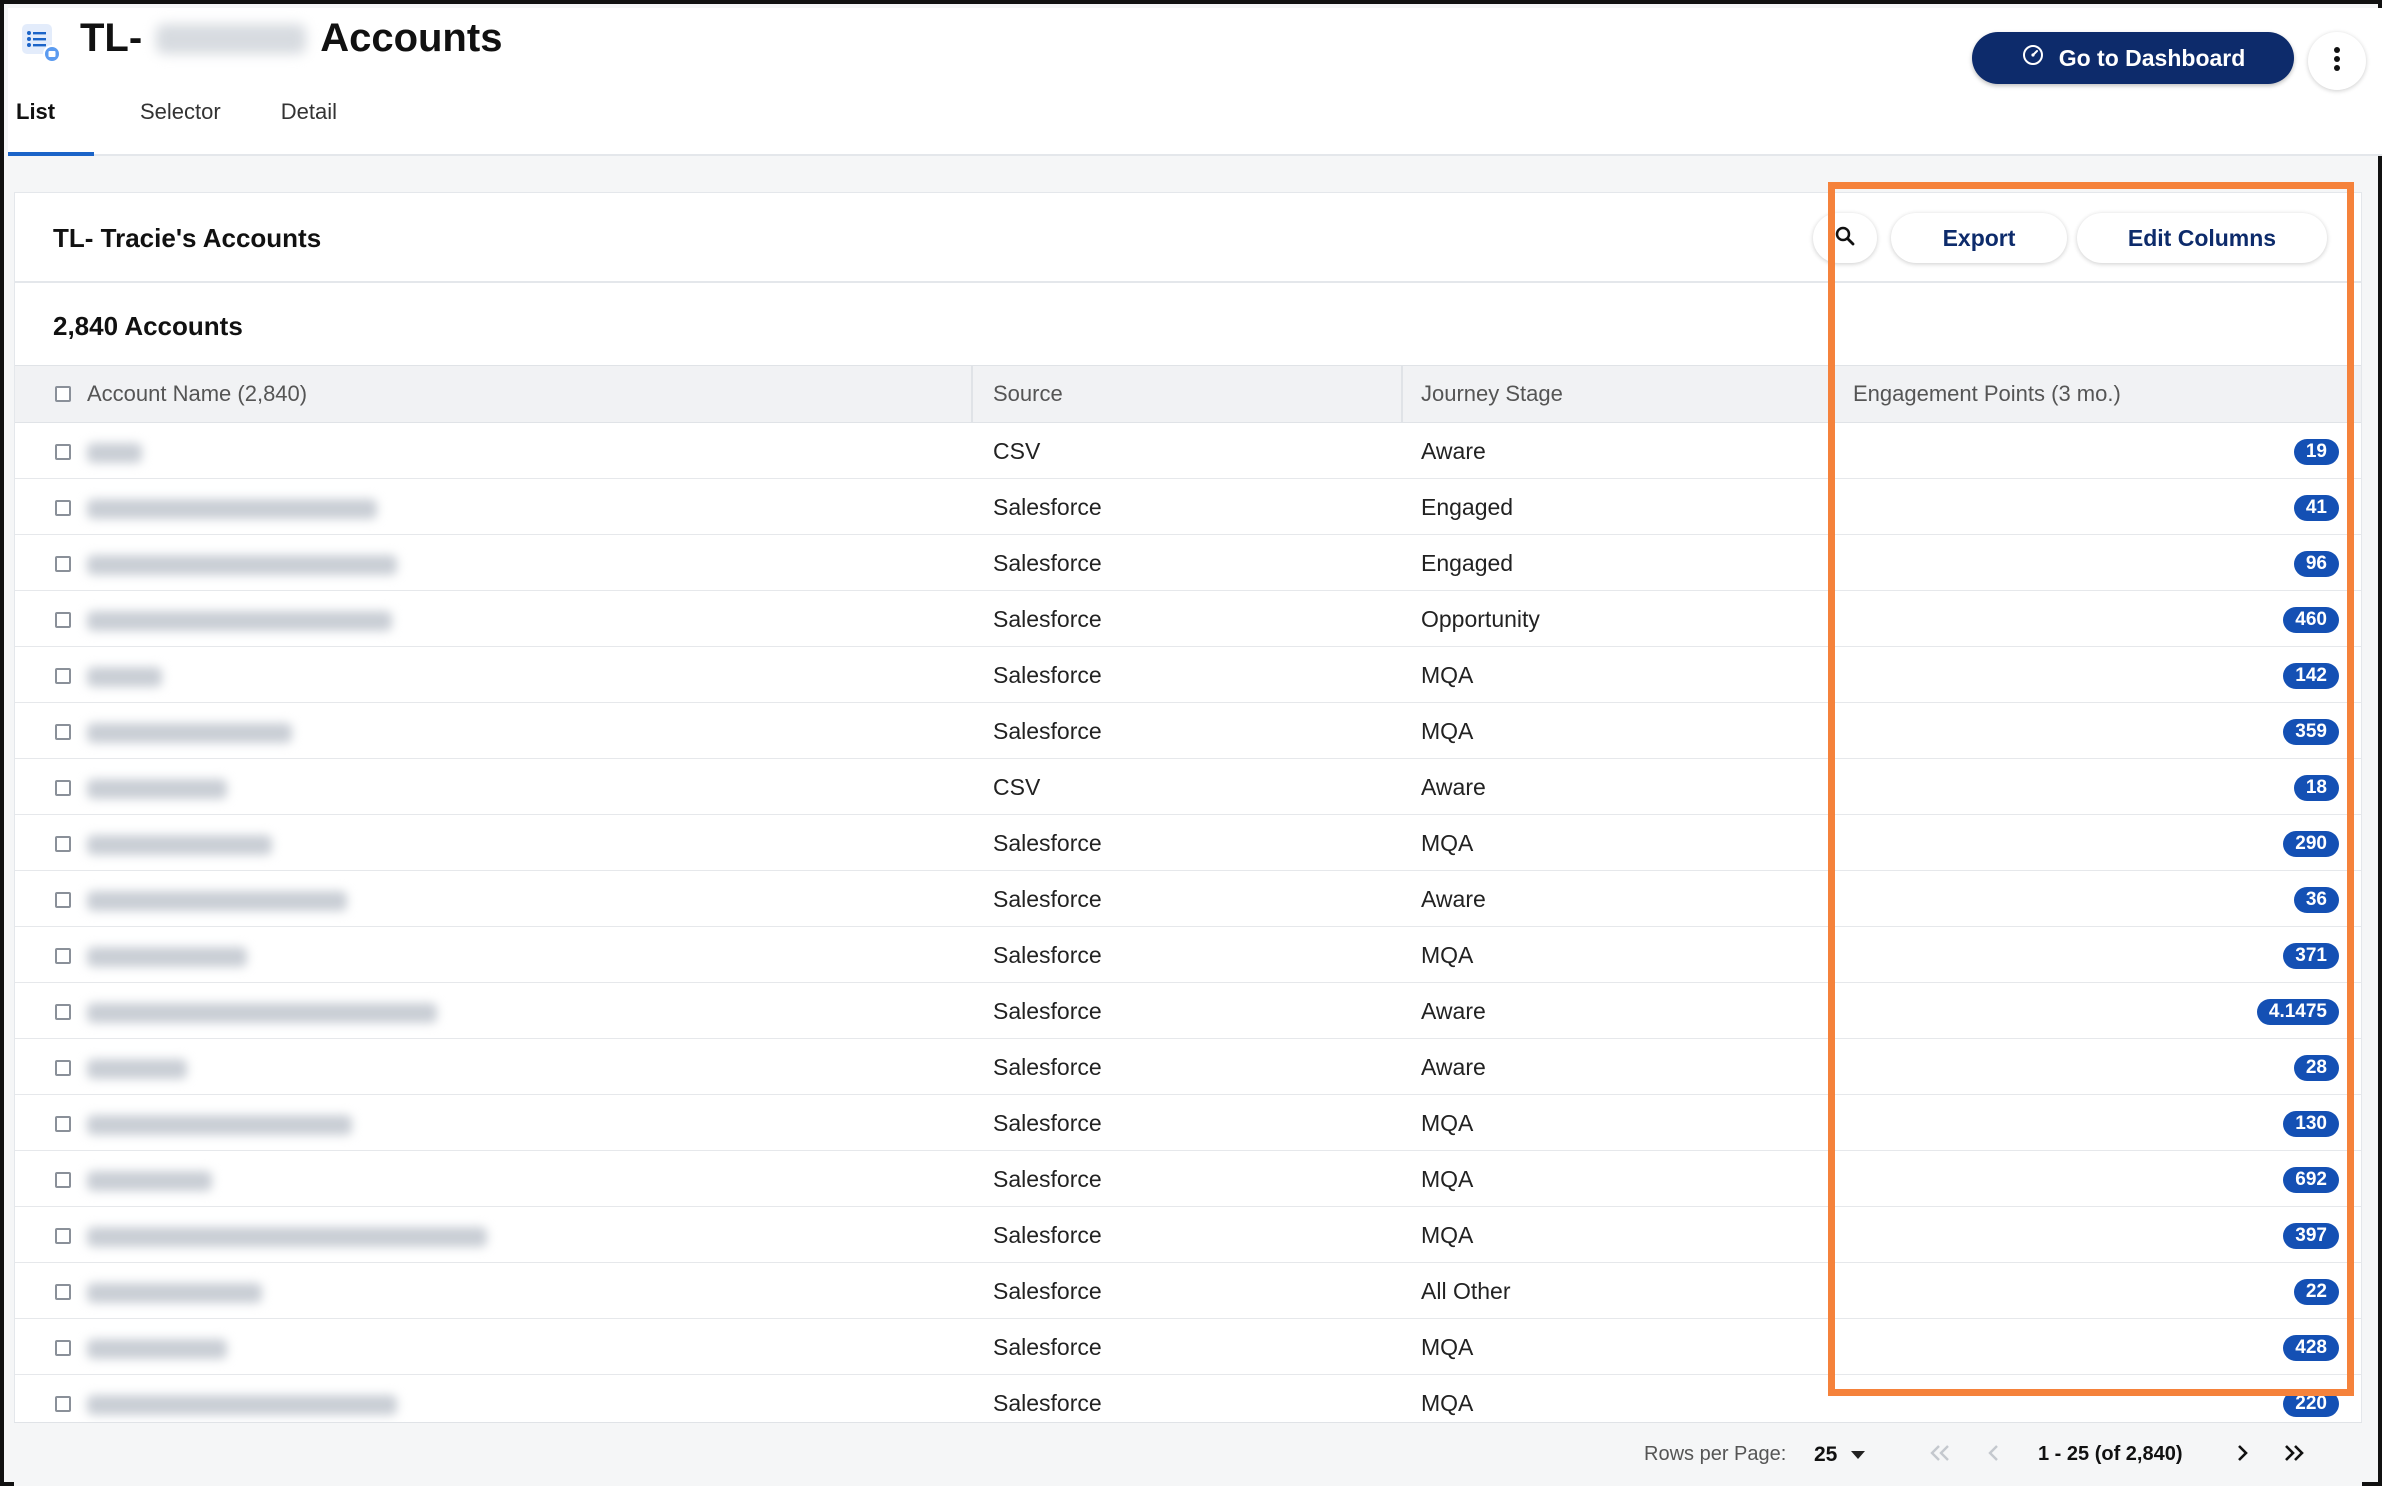  I want to click on list-icon, so click(42, 44).